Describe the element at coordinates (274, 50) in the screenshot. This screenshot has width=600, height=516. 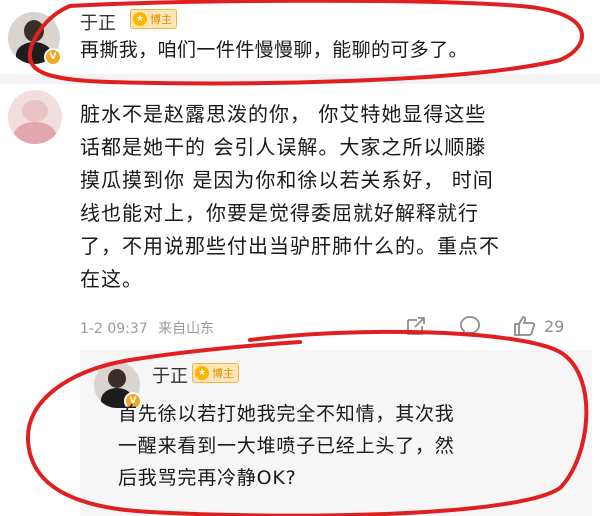
I see `reply-text: 再撕我，咱们一件件慢慢聊，能聊的可多了。` at that location.